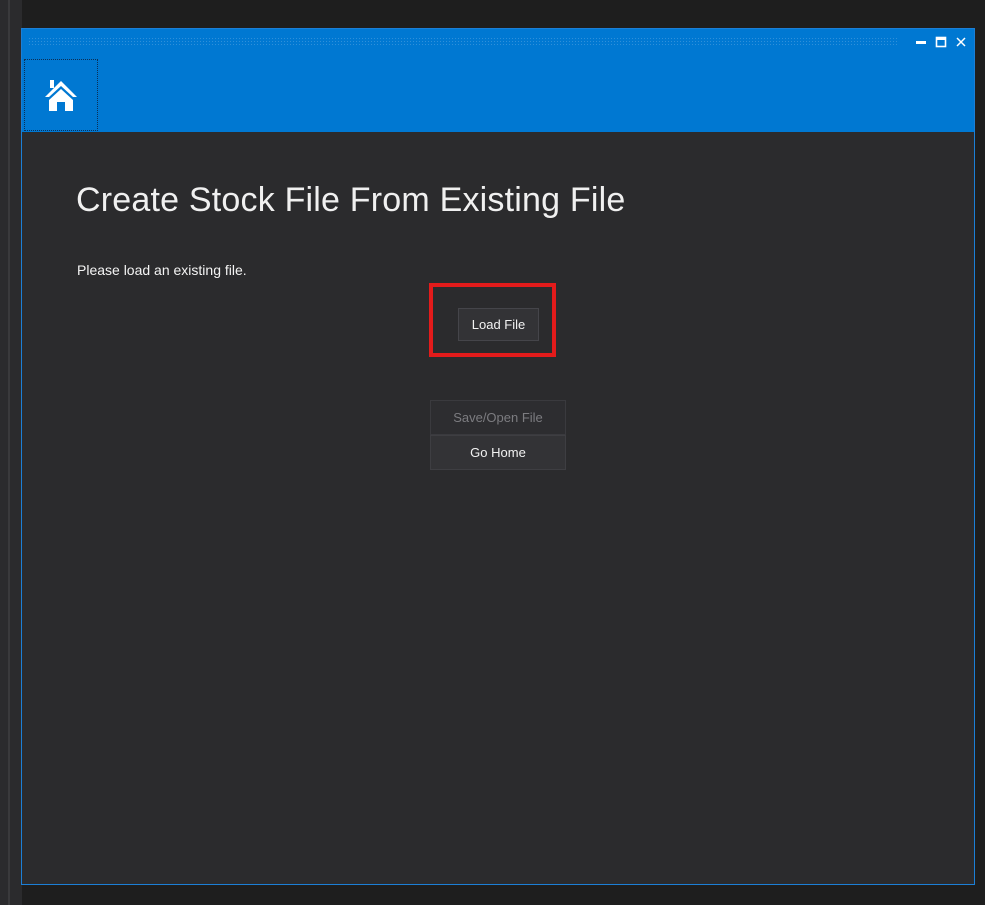 The height and width of the screenshot is (905, 985). Describe the element at coordinates (498, 417) in the screenshot. I see `save-open-file-button: Save/Open File` at that location.